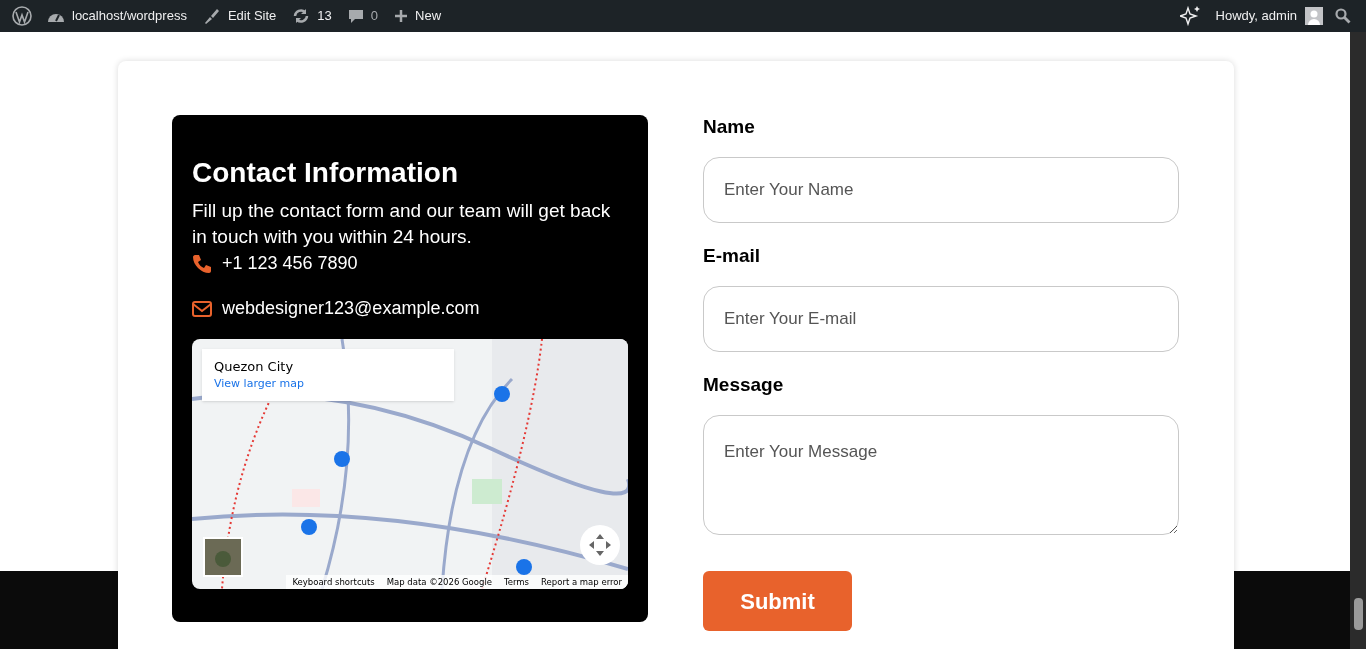  I want to click on search-icon, so click(1343, 16).